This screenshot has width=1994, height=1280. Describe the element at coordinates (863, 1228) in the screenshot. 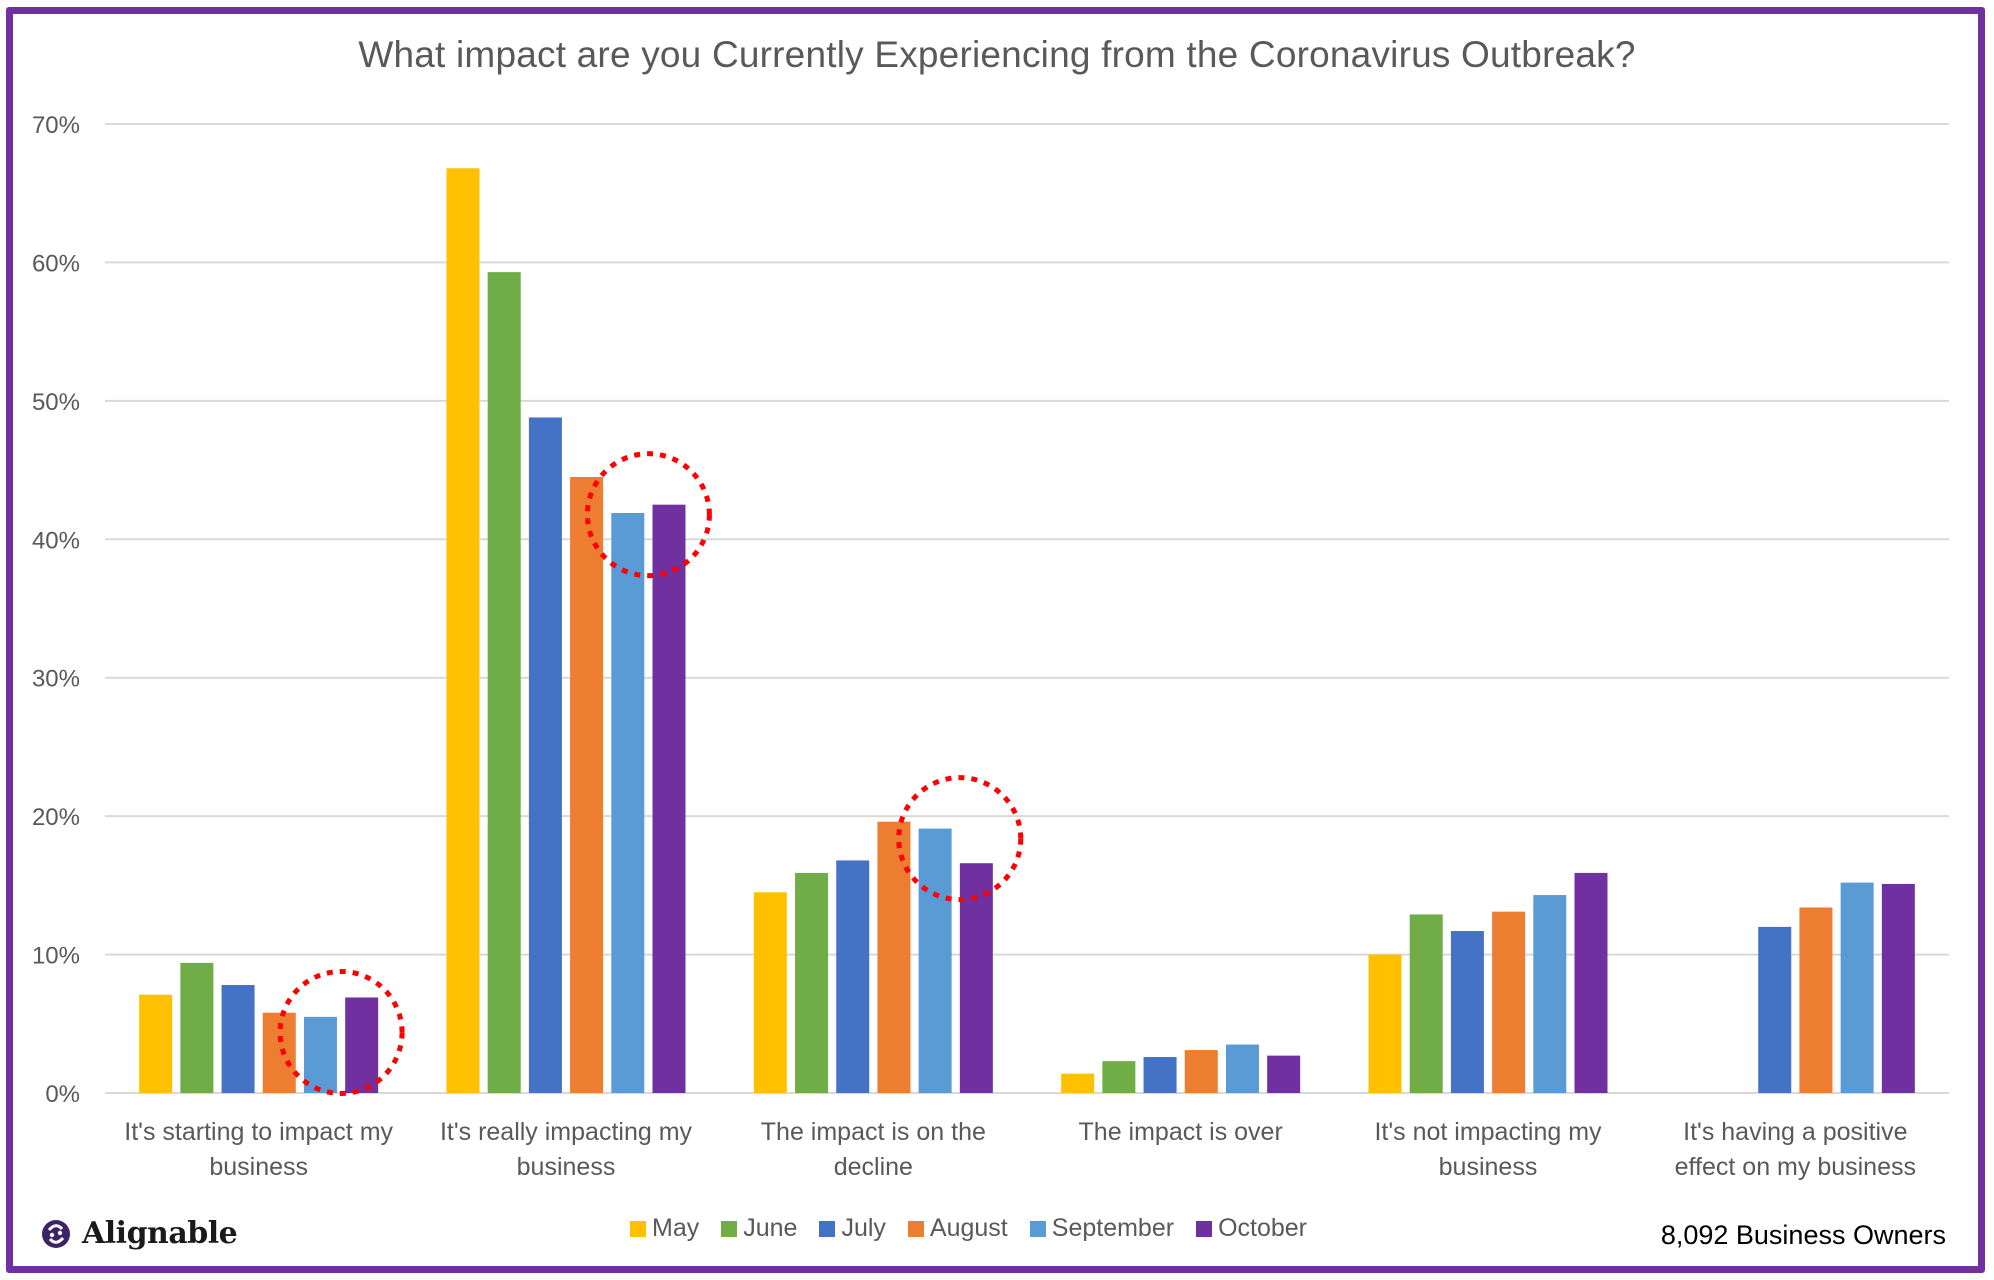

I see `legend-label: July` at that location.